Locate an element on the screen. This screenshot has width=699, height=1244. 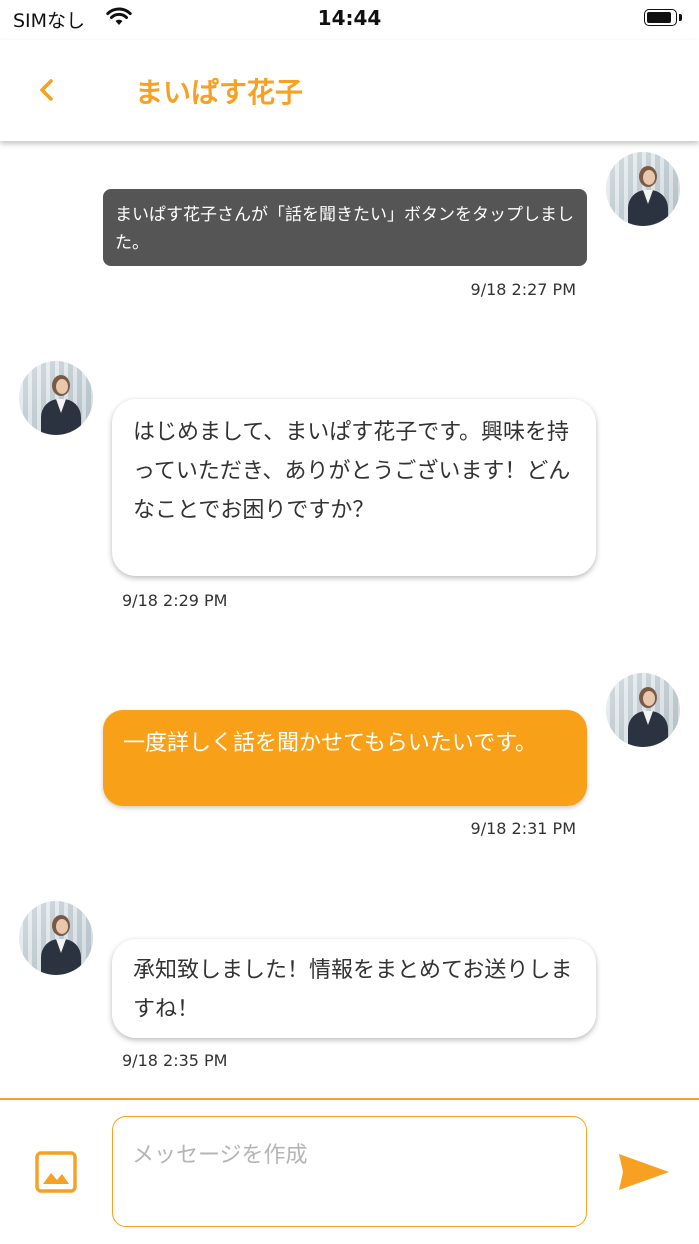
attach-image-button is located at coordinates (56, 1172).